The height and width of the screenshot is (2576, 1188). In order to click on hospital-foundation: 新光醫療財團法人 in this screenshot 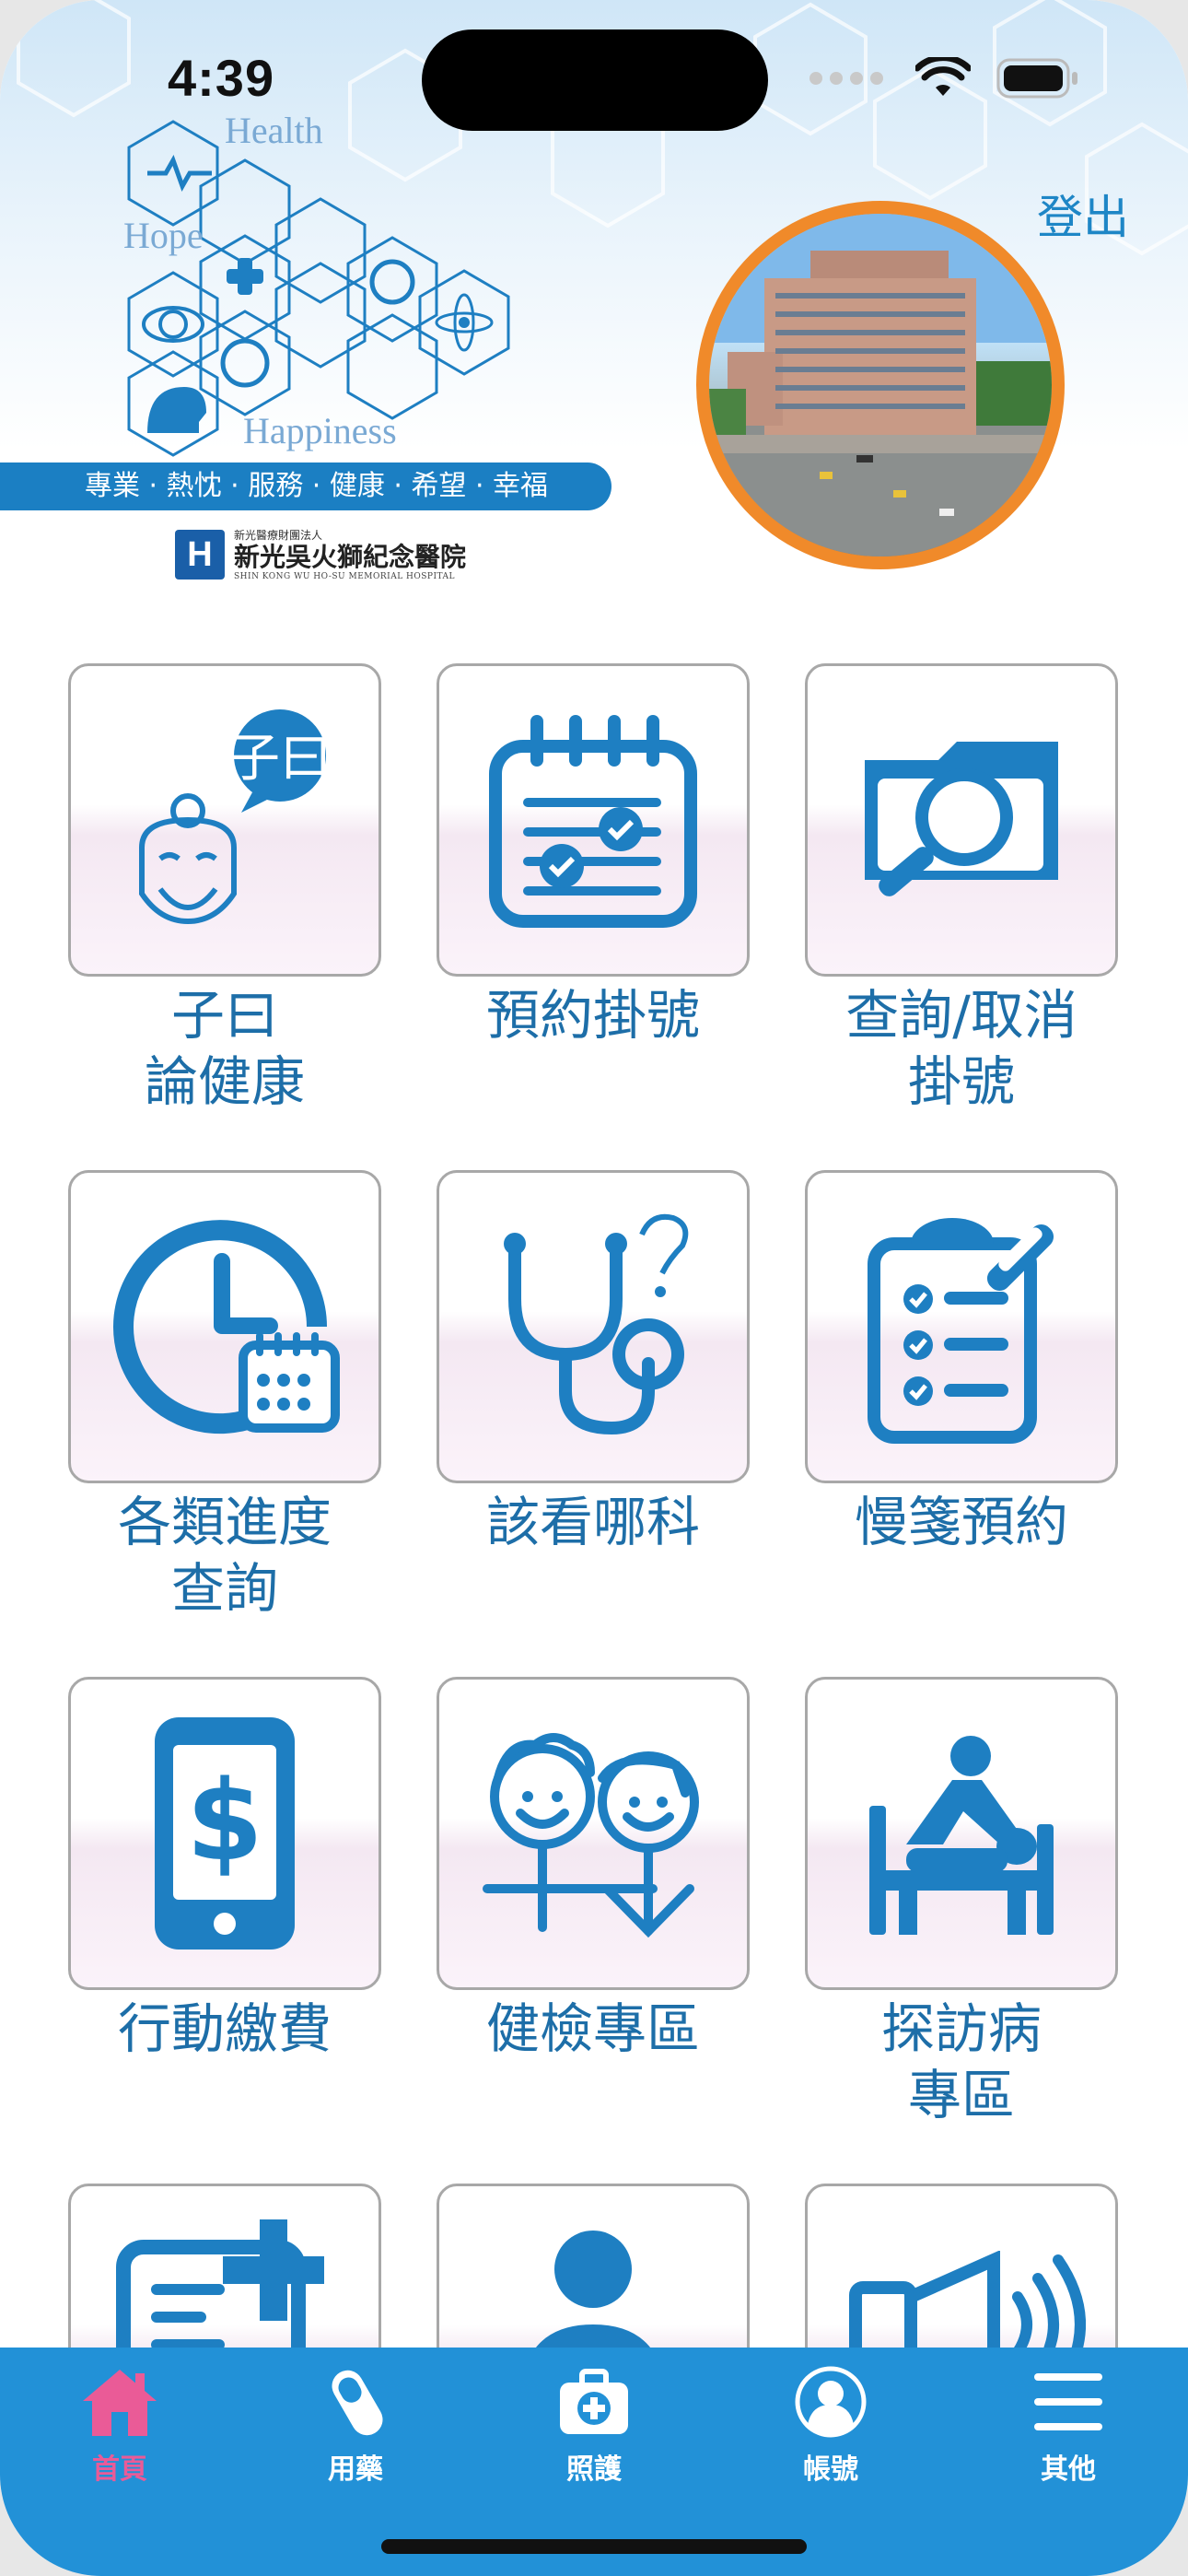, I will do `click(278, 535)`.